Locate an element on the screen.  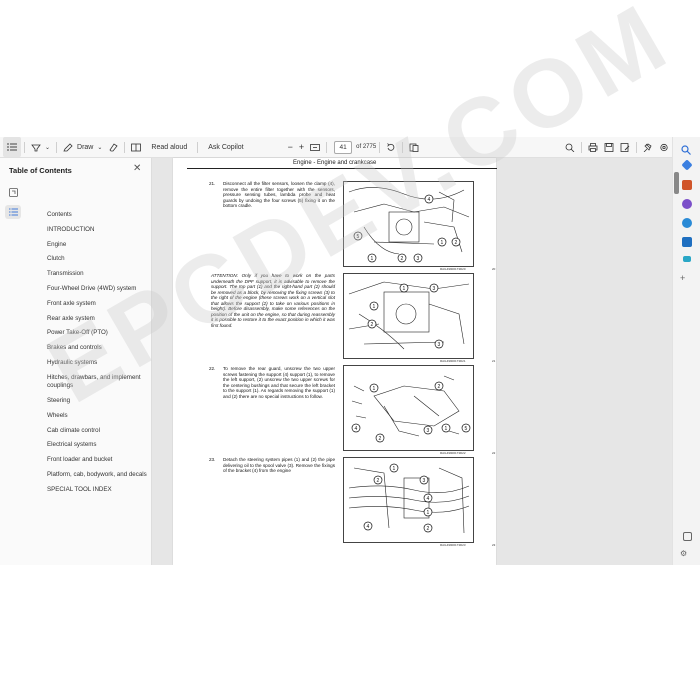
figure-number: 21 is located at coordinates (494, 361).